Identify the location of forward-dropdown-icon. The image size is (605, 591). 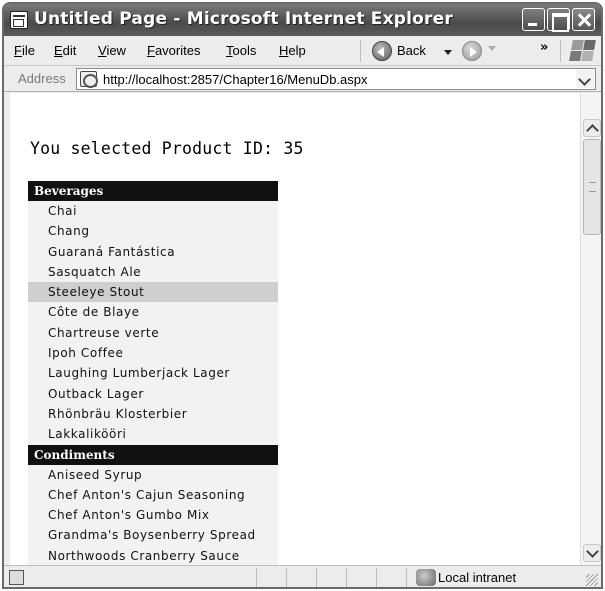
(492, 50).